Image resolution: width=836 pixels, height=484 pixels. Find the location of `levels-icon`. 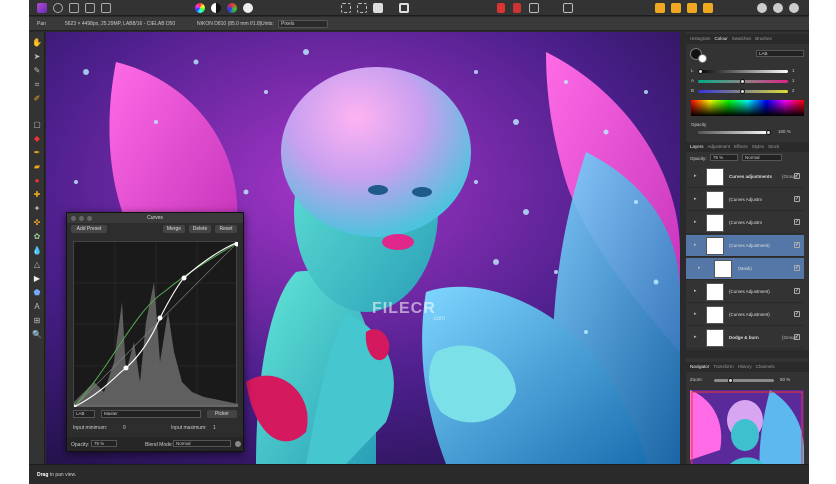

levels-icon is located at coordinates (216, 8).